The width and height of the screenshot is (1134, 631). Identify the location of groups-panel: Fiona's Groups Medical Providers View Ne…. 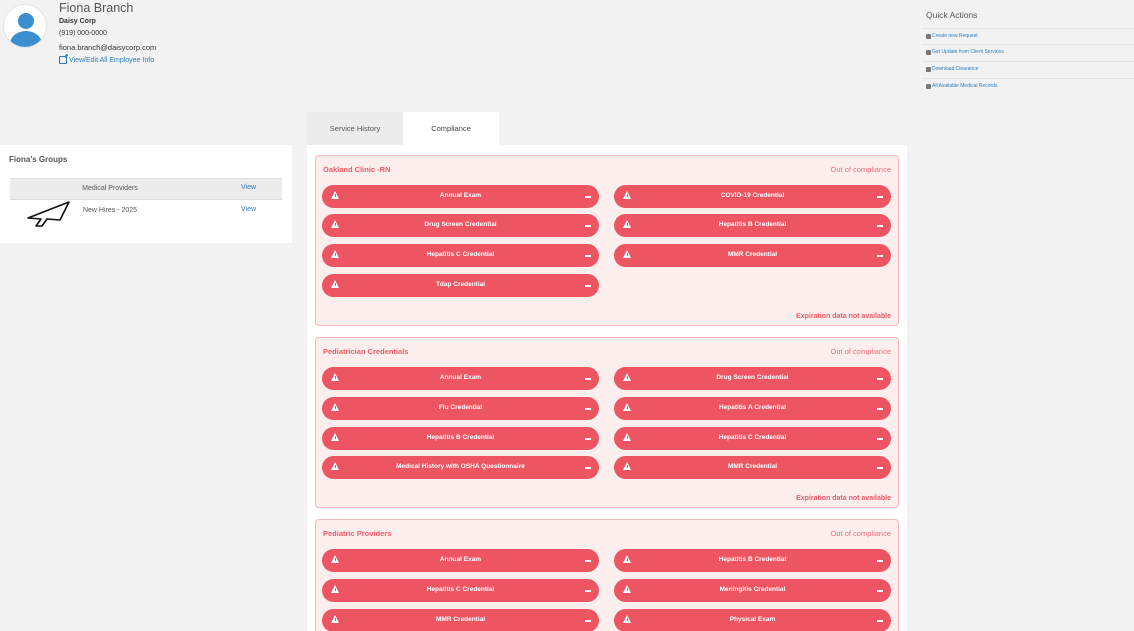
(146, 194).